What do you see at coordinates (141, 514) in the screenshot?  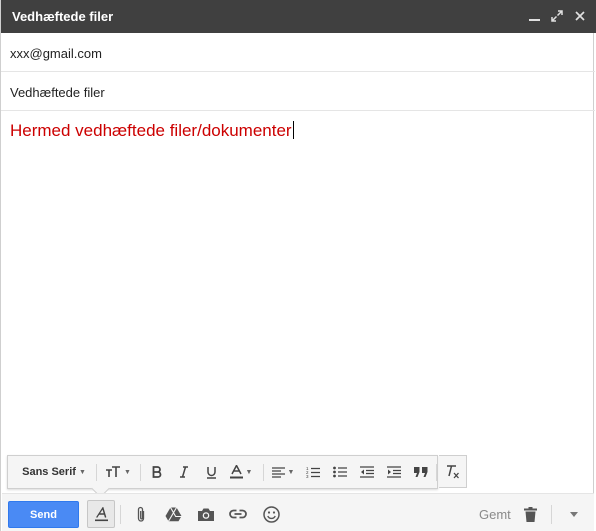 I see `attach-file-icon` at bounding box center [141, 514].